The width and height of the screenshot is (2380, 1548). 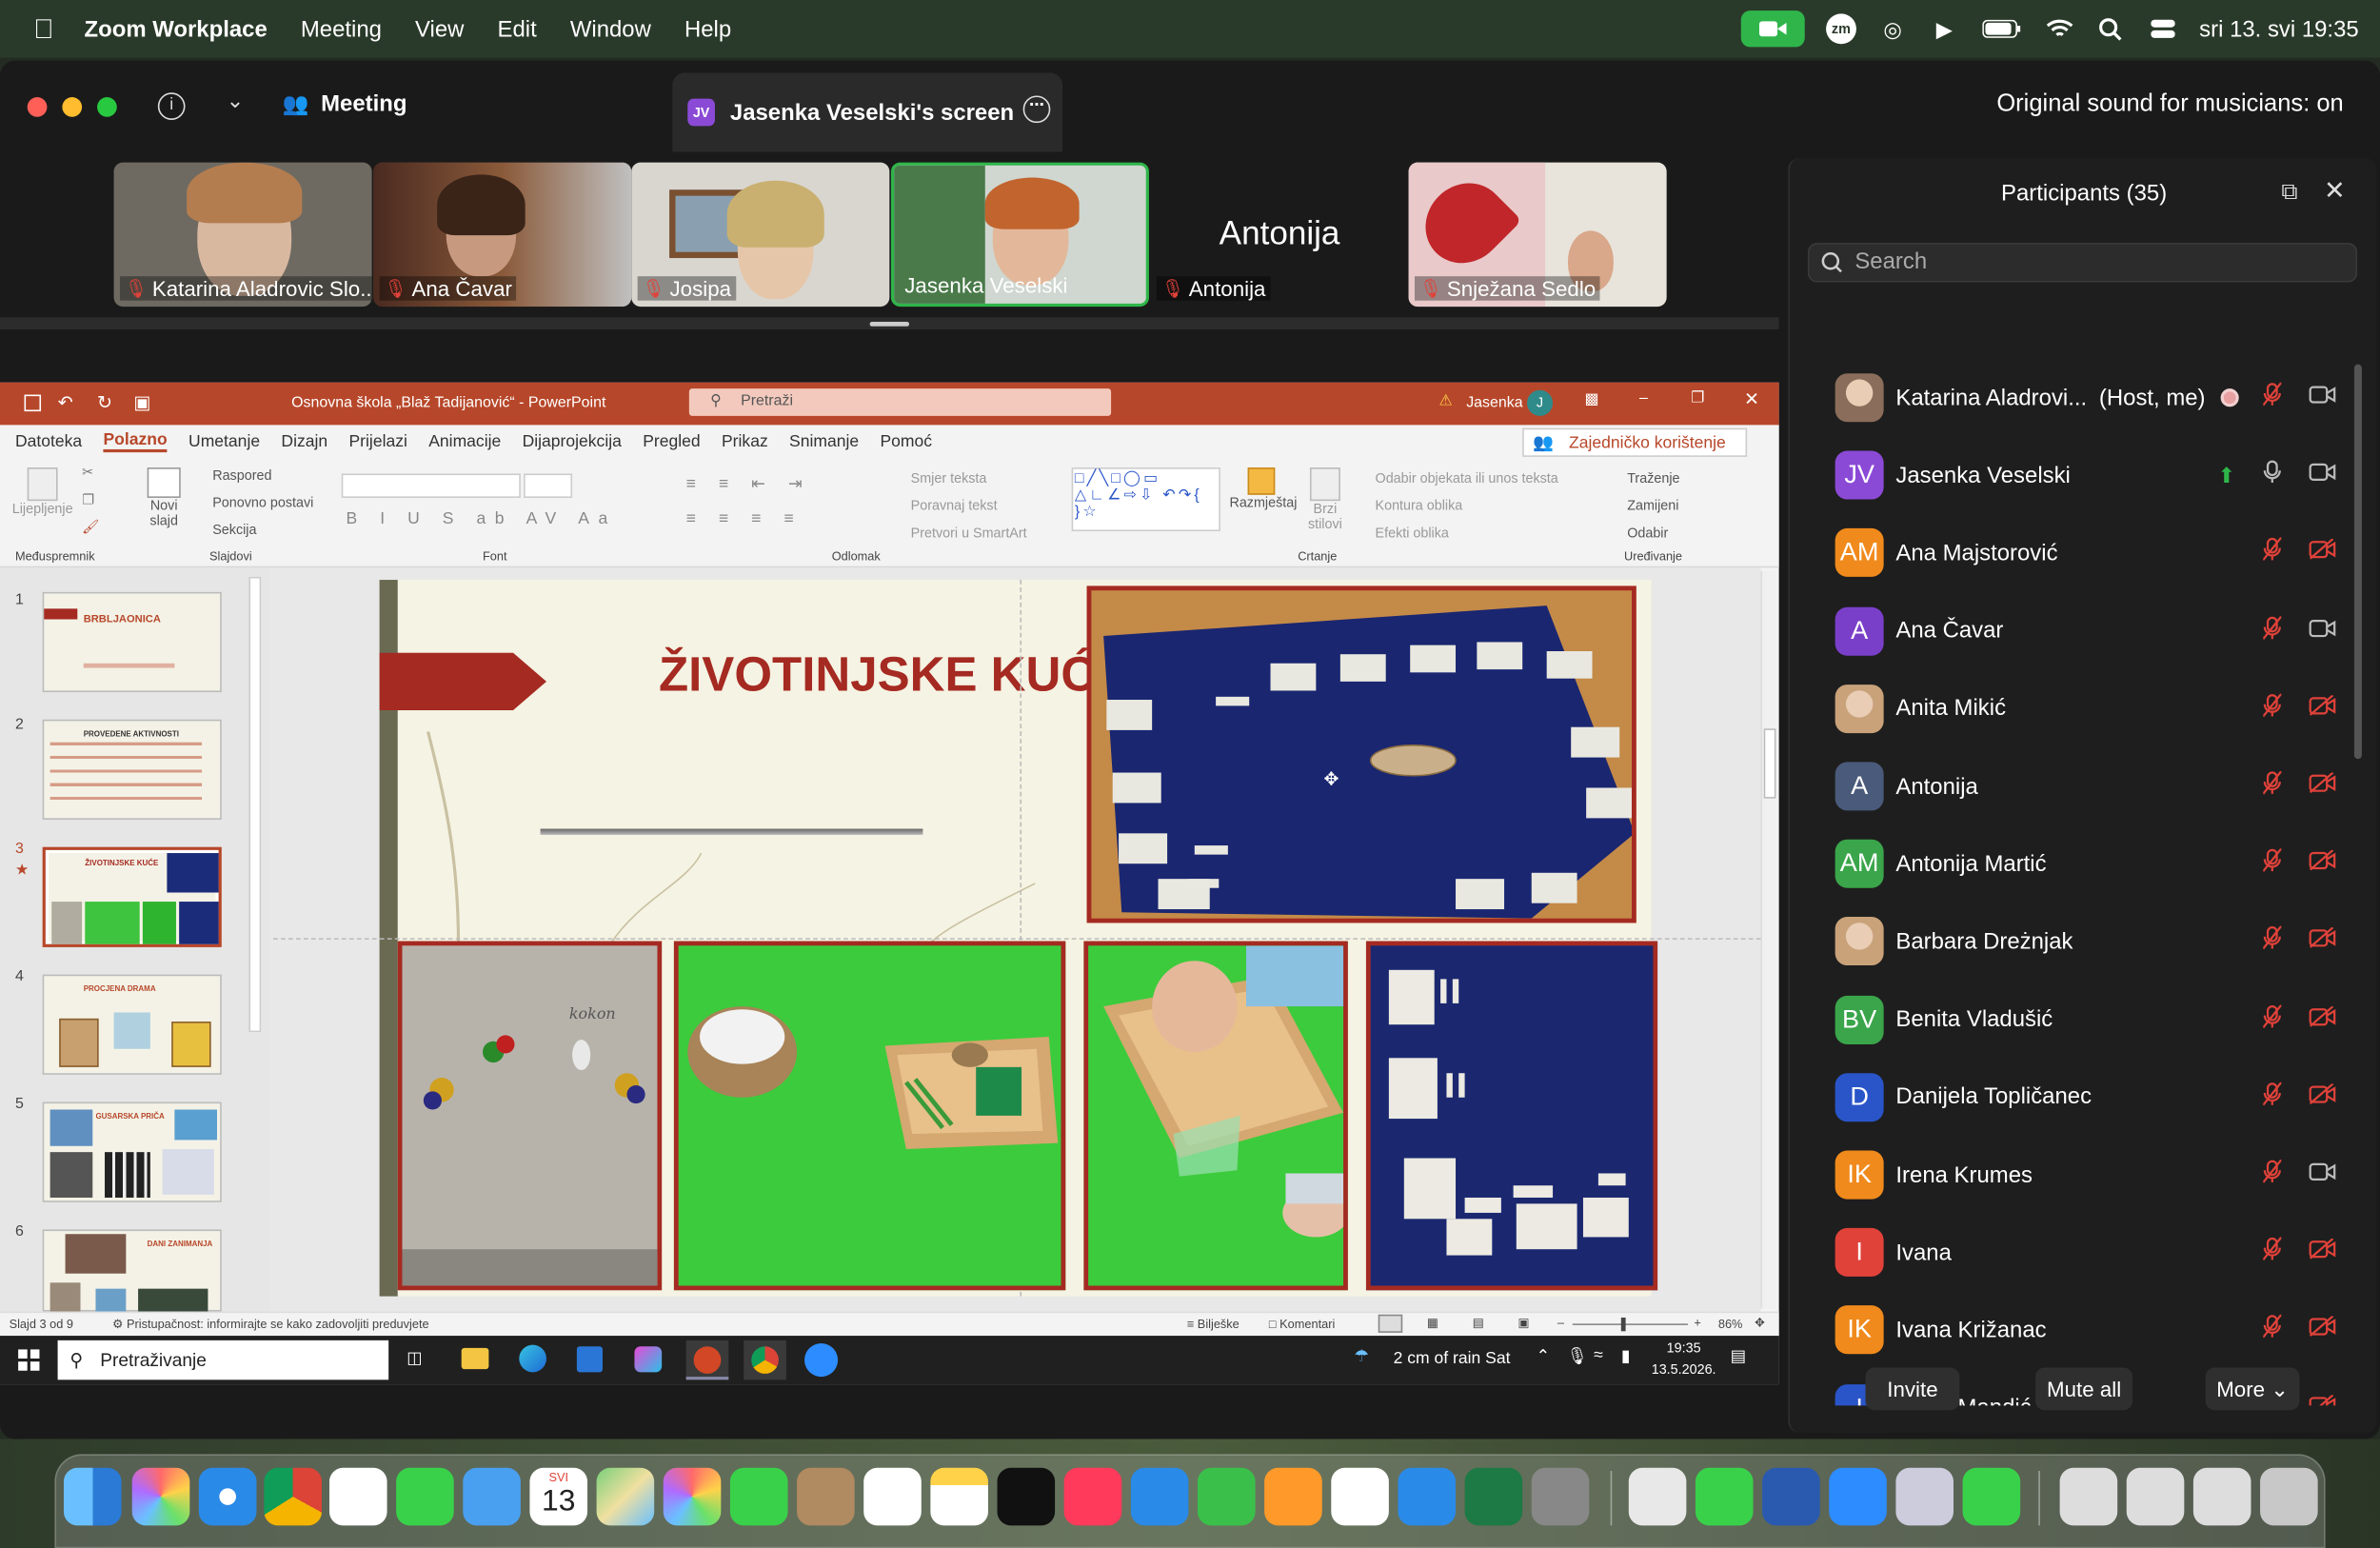 I want to click on account-name: Jasenka, so click(x=1494, y=404).